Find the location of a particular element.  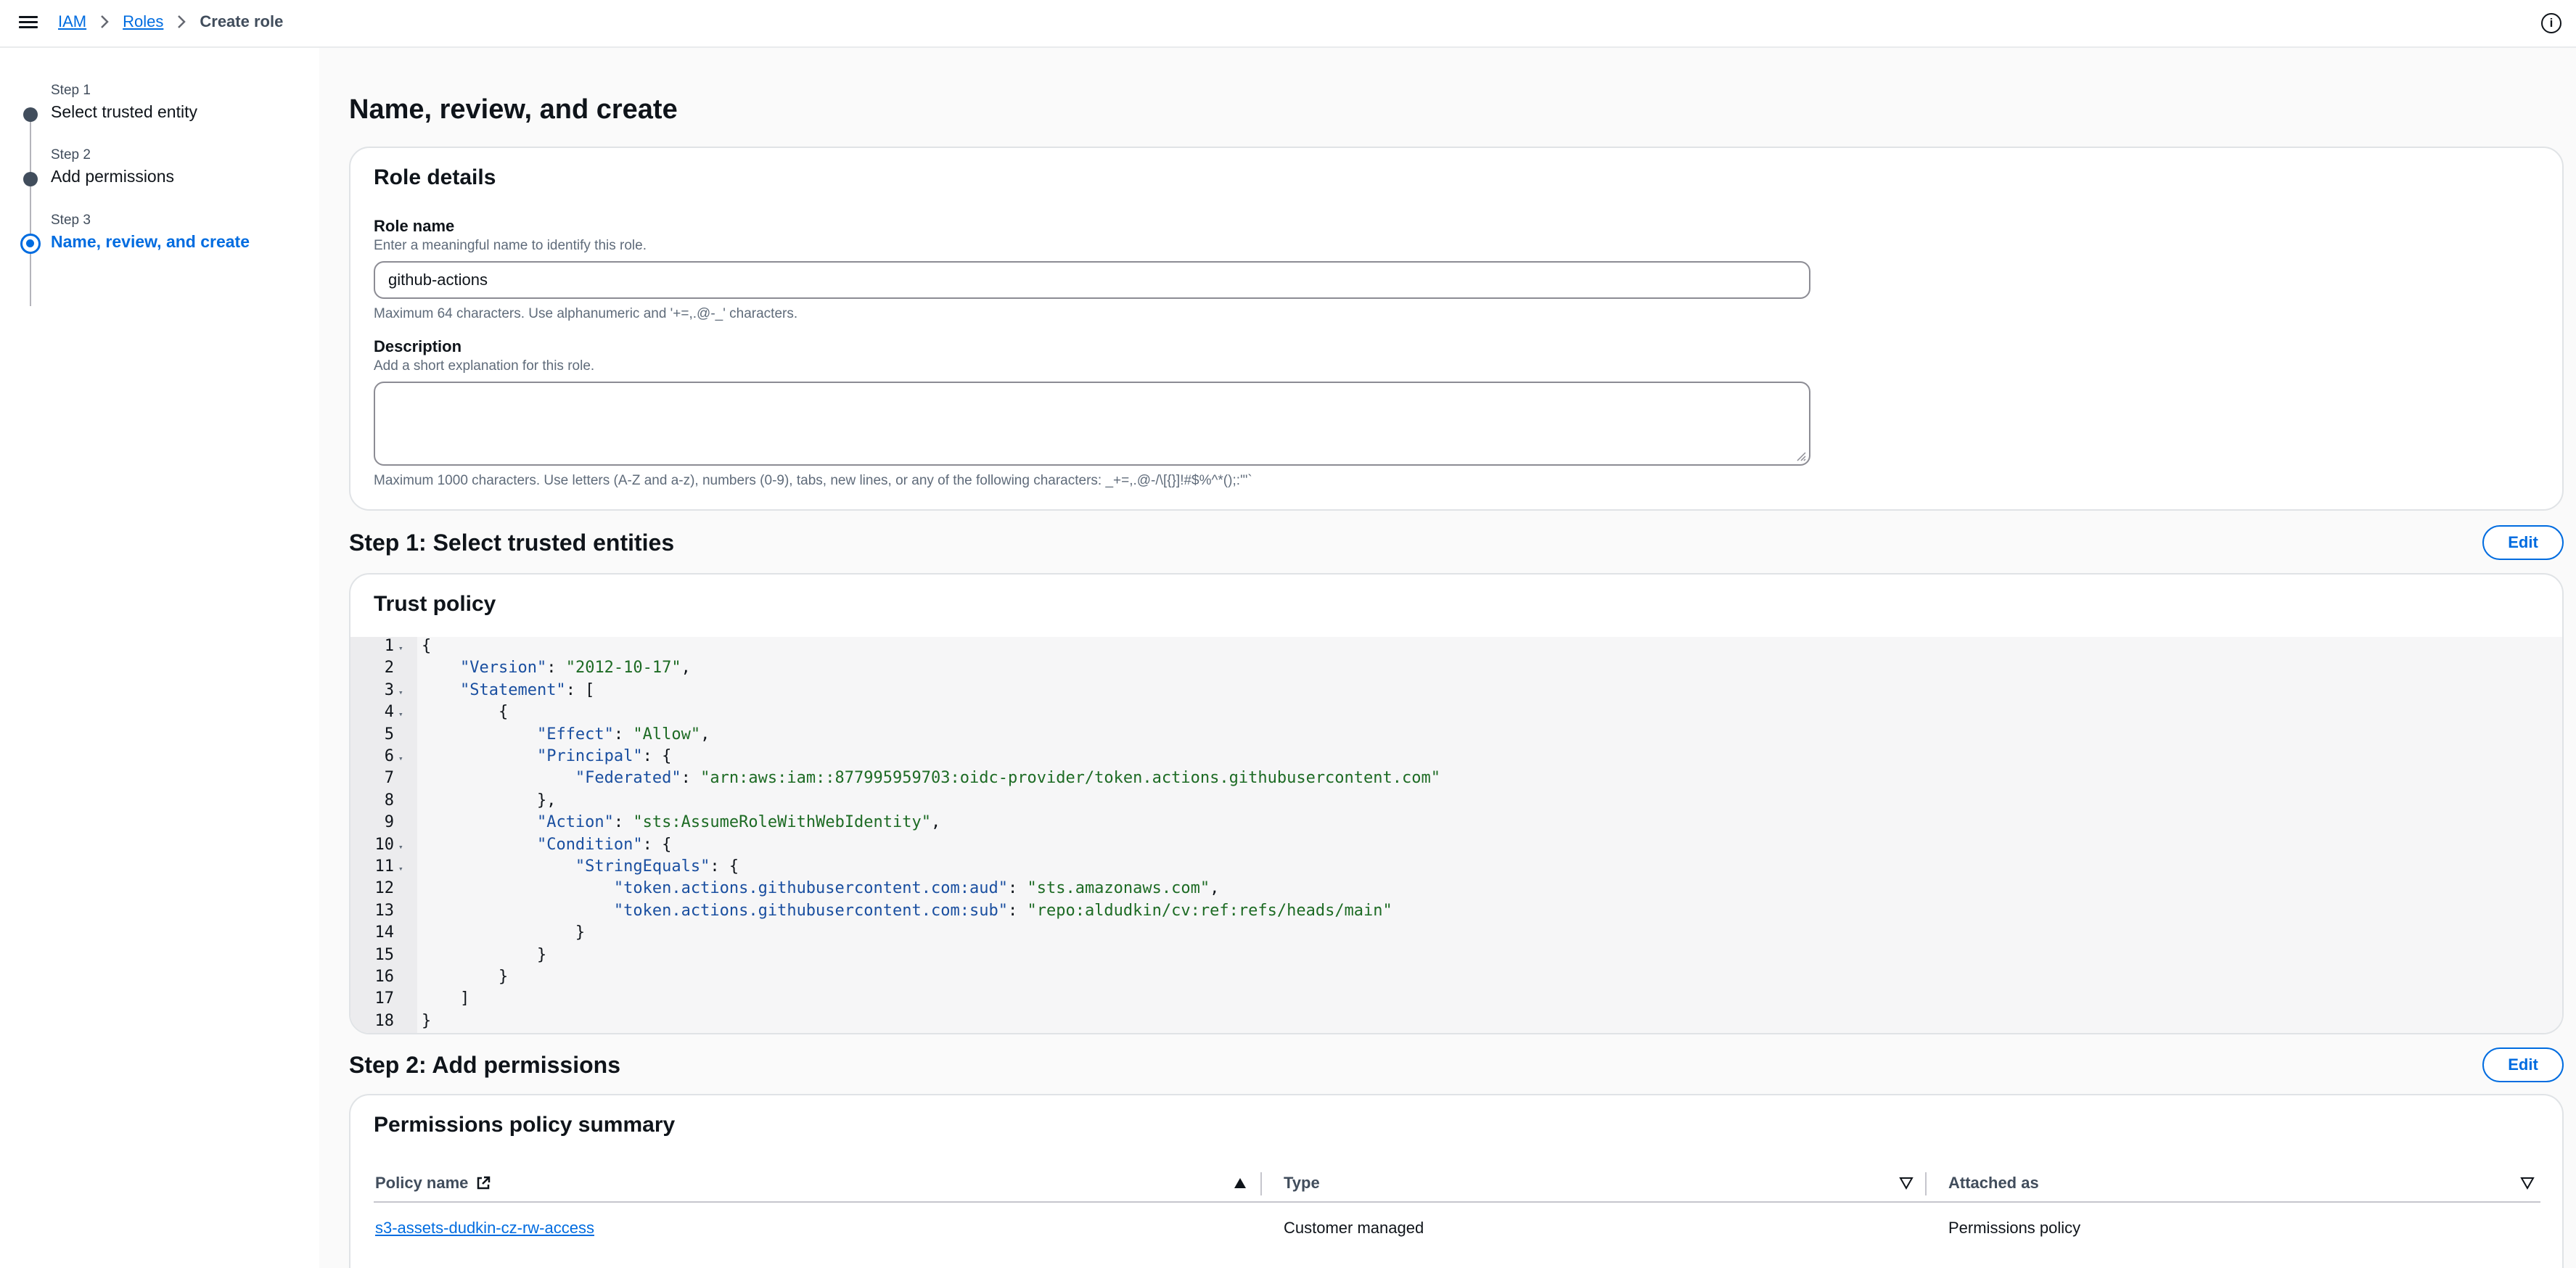

line-number: 5 is located at coordinates (389, 734).